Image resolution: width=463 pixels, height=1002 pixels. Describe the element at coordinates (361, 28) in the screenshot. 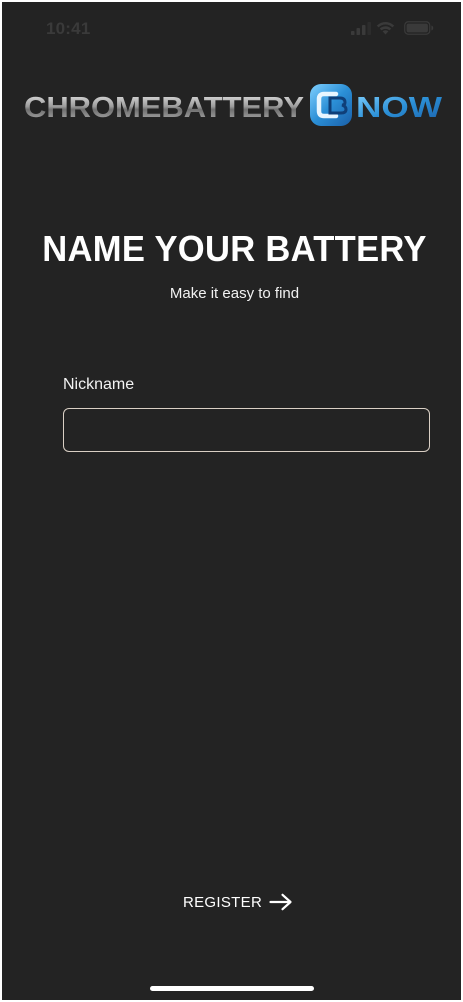

I see `cellular-signal-icon` at that location.